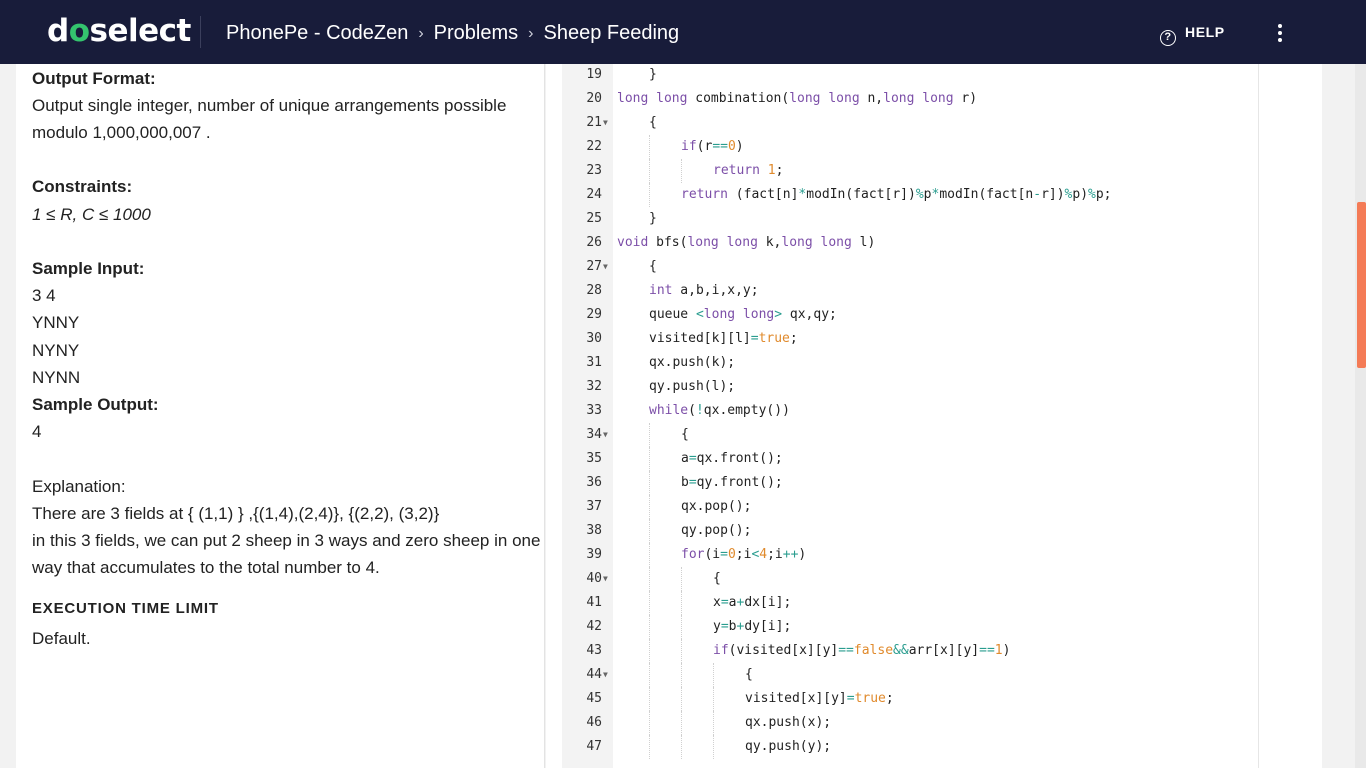 Image resolution: width=1366 pixels, height=768 pixels. Describe the element at coordinates (732, 483) in the screenshot. I see `code-text: b=qy.front();` at that location.